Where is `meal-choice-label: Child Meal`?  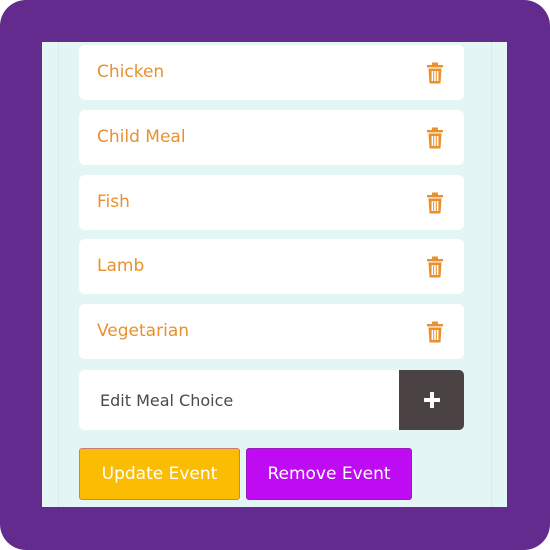 meal-choice-label: Child Meal is located at coordinates (141, 137).